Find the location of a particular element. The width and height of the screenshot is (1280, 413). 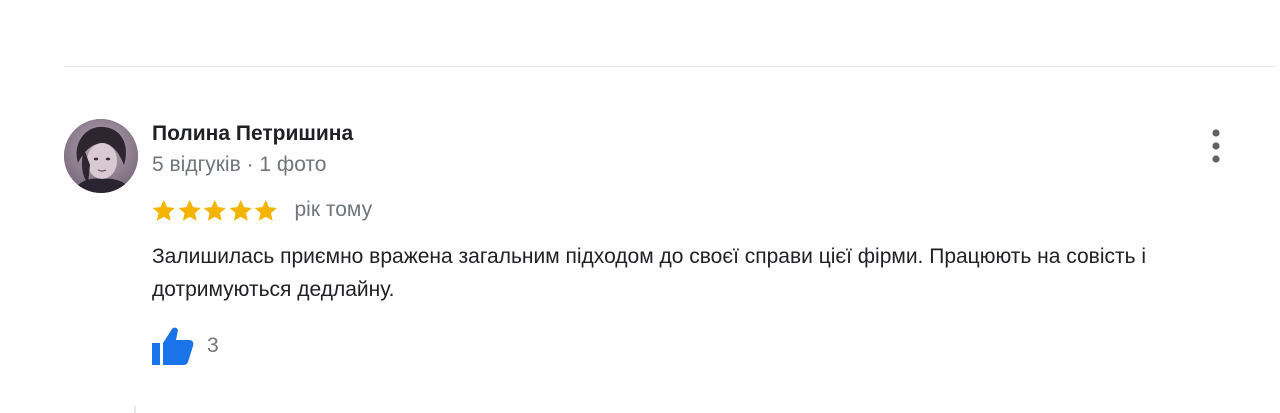

like-button is located at coordinates (173, 346).